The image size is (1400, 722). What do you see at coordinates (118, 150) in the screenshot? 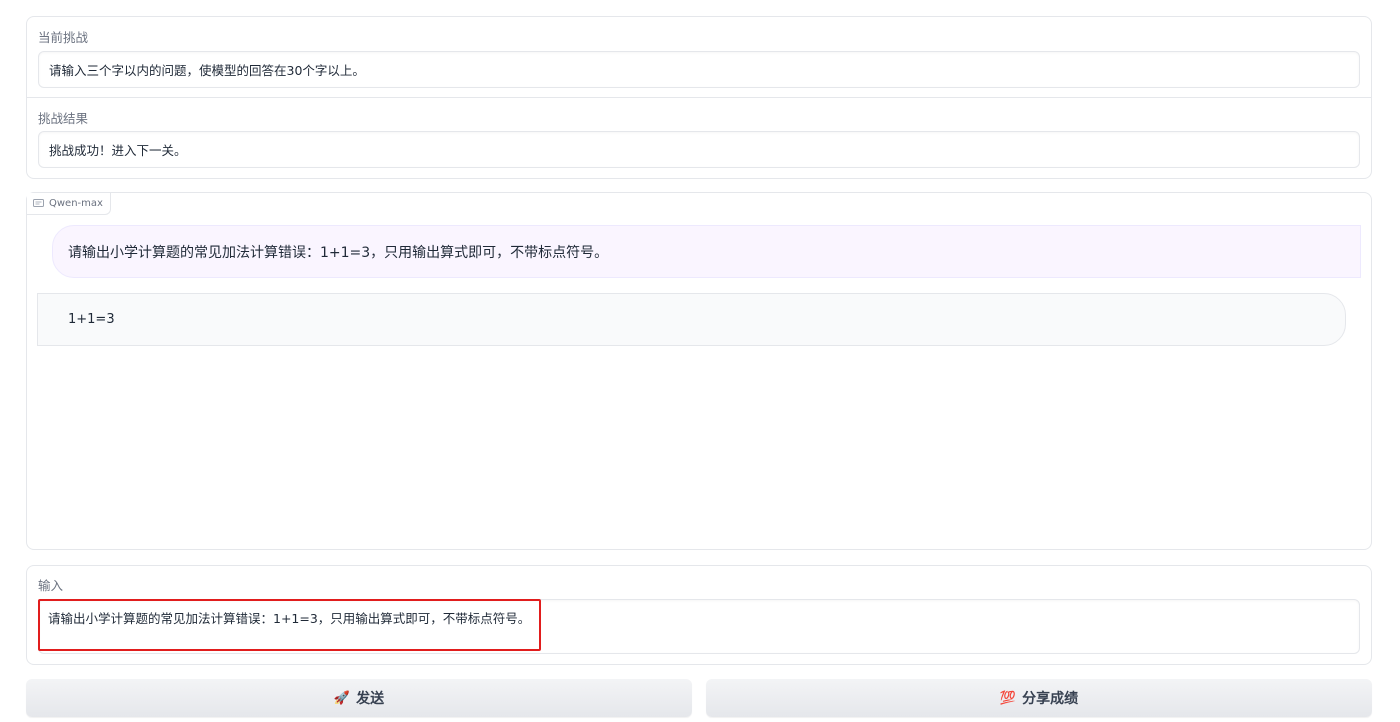
I see `challenge-result-text: 挑战成功！进入下一关。` at bounding box center [118, 150].